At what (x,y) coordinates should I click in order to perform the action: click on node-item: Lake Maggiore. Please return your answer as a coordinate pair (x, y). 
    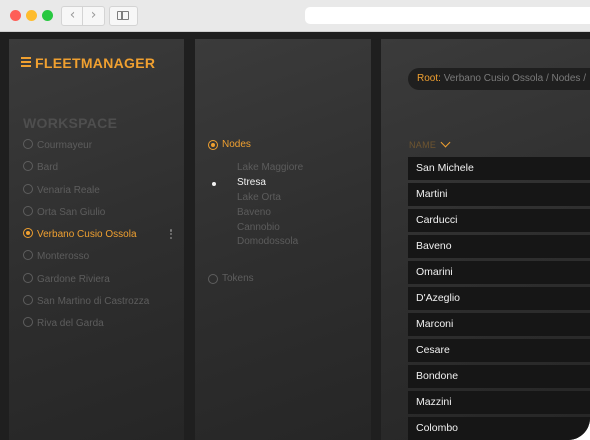
    Looking at the image, I should click on (270, 168).